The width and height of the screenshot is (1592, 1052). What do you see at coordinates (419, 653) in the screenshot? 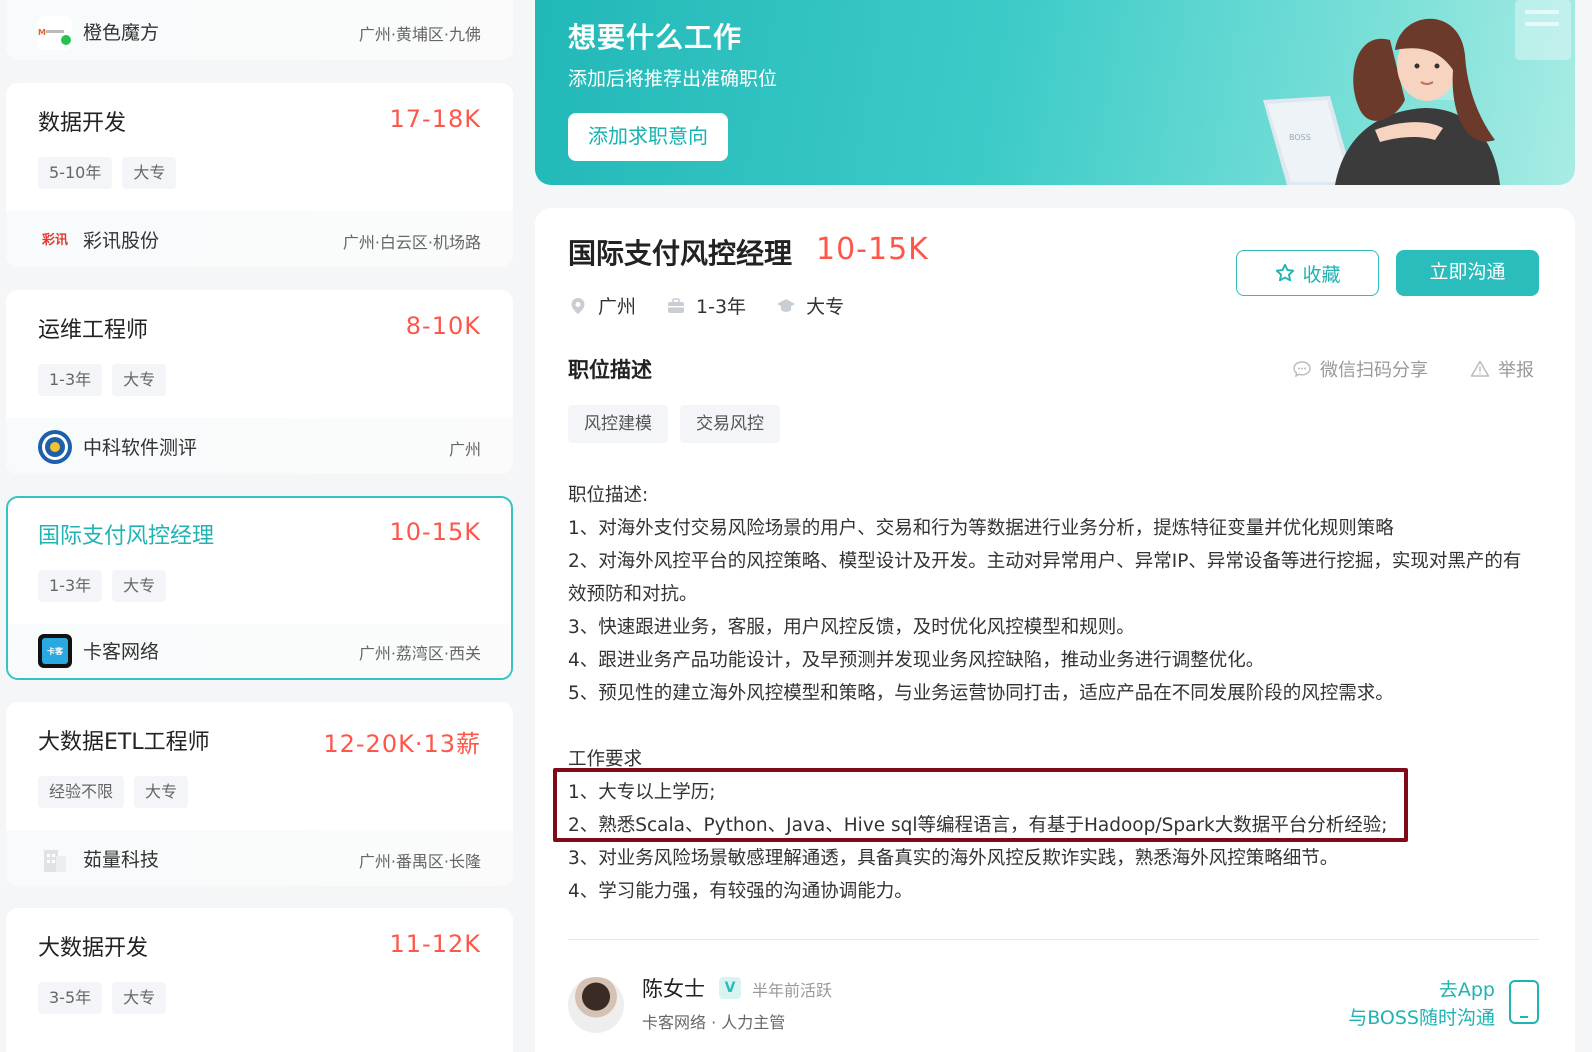
I see `job-location: 广州·荔湾区·西关` at bounding box center [419, 653].